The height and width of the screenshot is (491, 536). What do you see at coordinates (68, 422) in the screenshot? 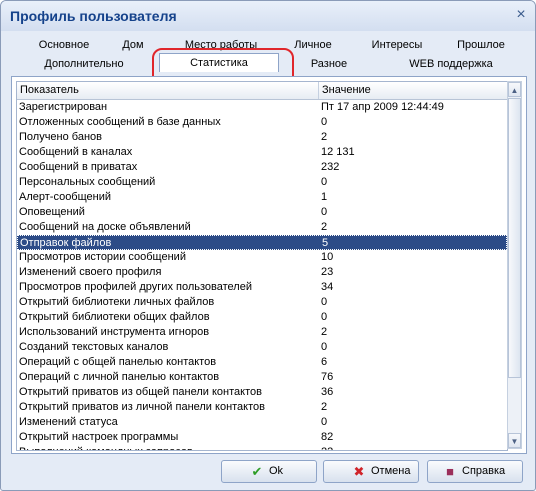
I see `row-indicator: Изменений статуса` at bounding box center [68, 422].